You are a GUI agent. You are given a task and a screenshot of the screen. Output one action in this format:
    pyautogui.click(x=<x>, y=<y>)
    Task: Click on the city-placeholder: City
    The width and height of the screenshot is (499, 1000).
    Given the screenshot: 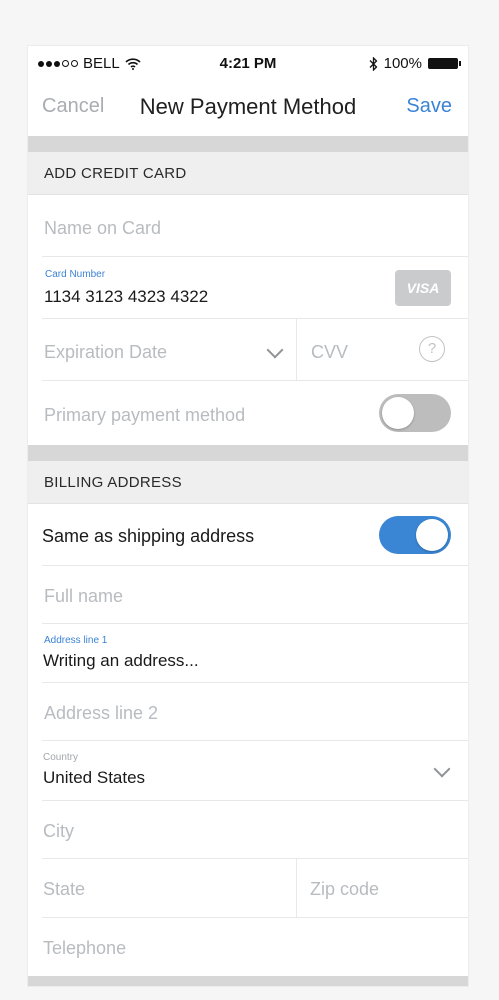 What is the action you would take?
    pyautogui.click(x=58, y=831)
    